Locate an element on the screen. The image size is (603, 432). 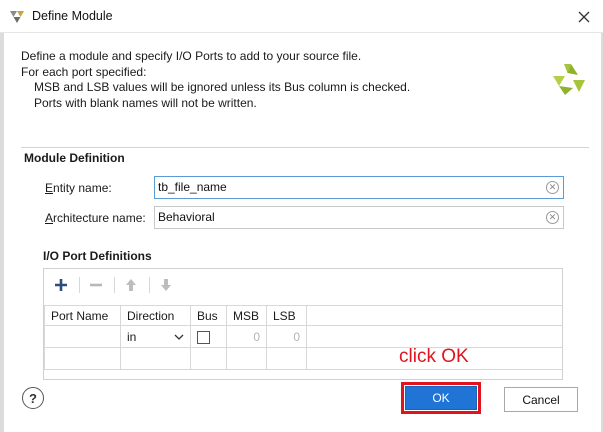
column-header-filler is located at coordinates (434, 315).